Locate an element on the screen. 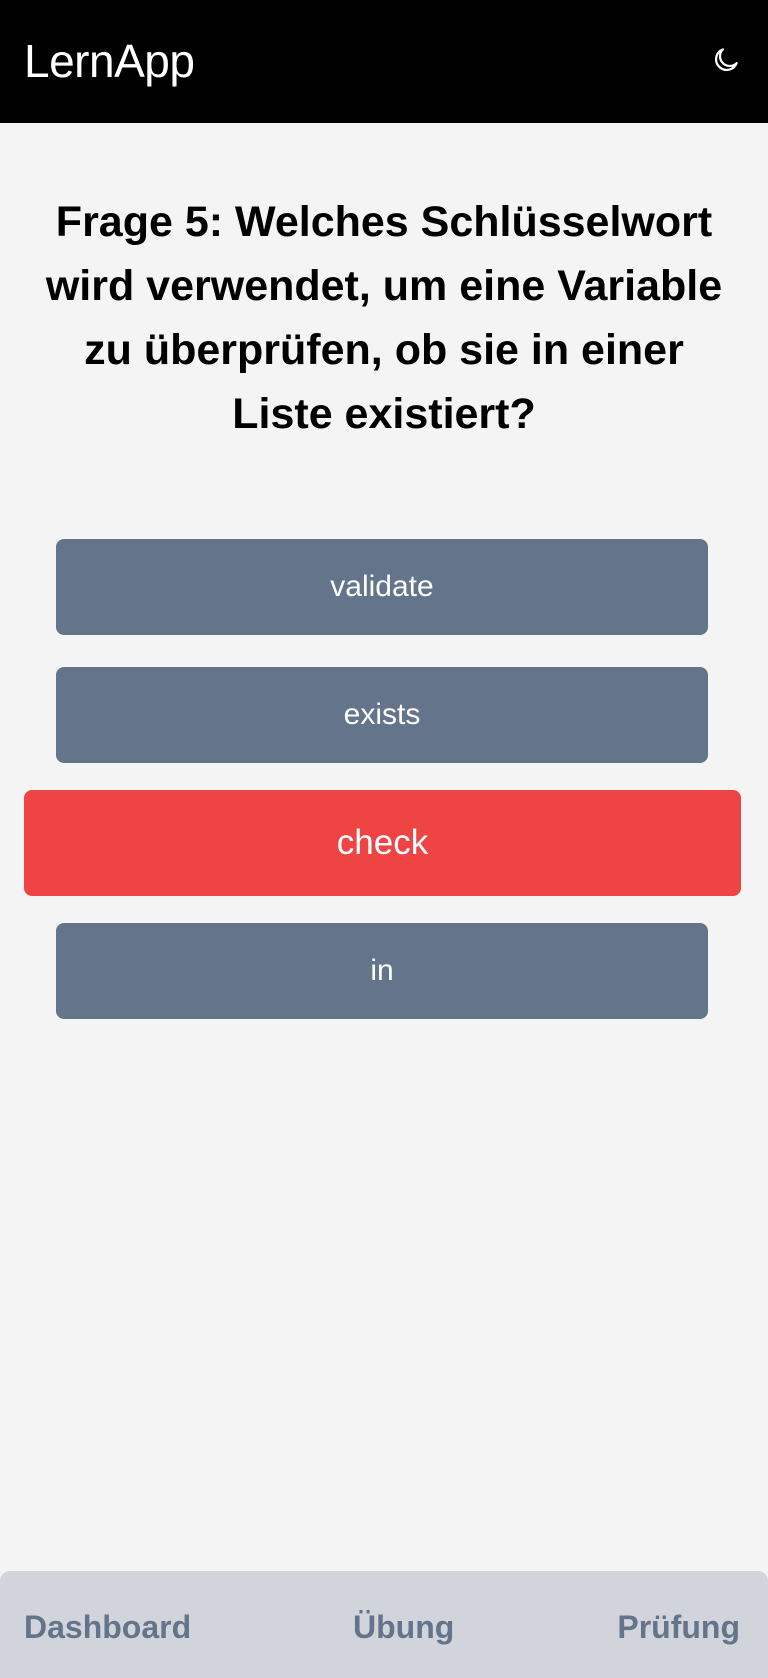 This screenshot has height=1678, width=768. app-header: LernApp is located at coordinates (384, 61).